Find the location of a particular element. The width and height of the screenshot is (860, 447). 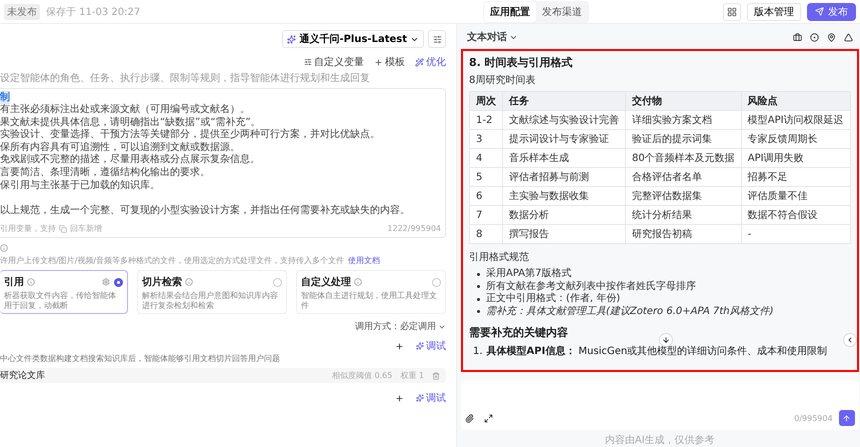

card-description: 析器获取文件内容，传给智能体用于回复，动截断 is located at coordinates (60, 301).